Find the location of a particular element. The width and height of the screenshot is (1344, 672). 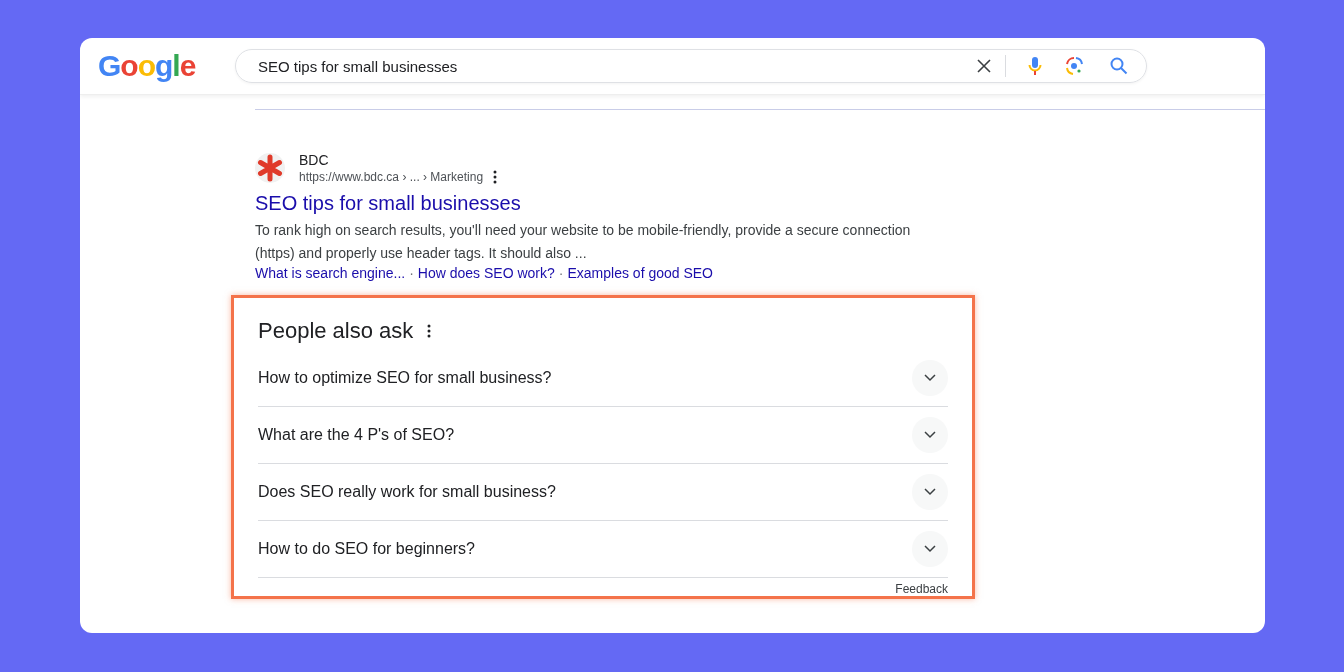

site-url: https://www.bdc.ca › ... › Marketing is located at coordinates (391, 177).